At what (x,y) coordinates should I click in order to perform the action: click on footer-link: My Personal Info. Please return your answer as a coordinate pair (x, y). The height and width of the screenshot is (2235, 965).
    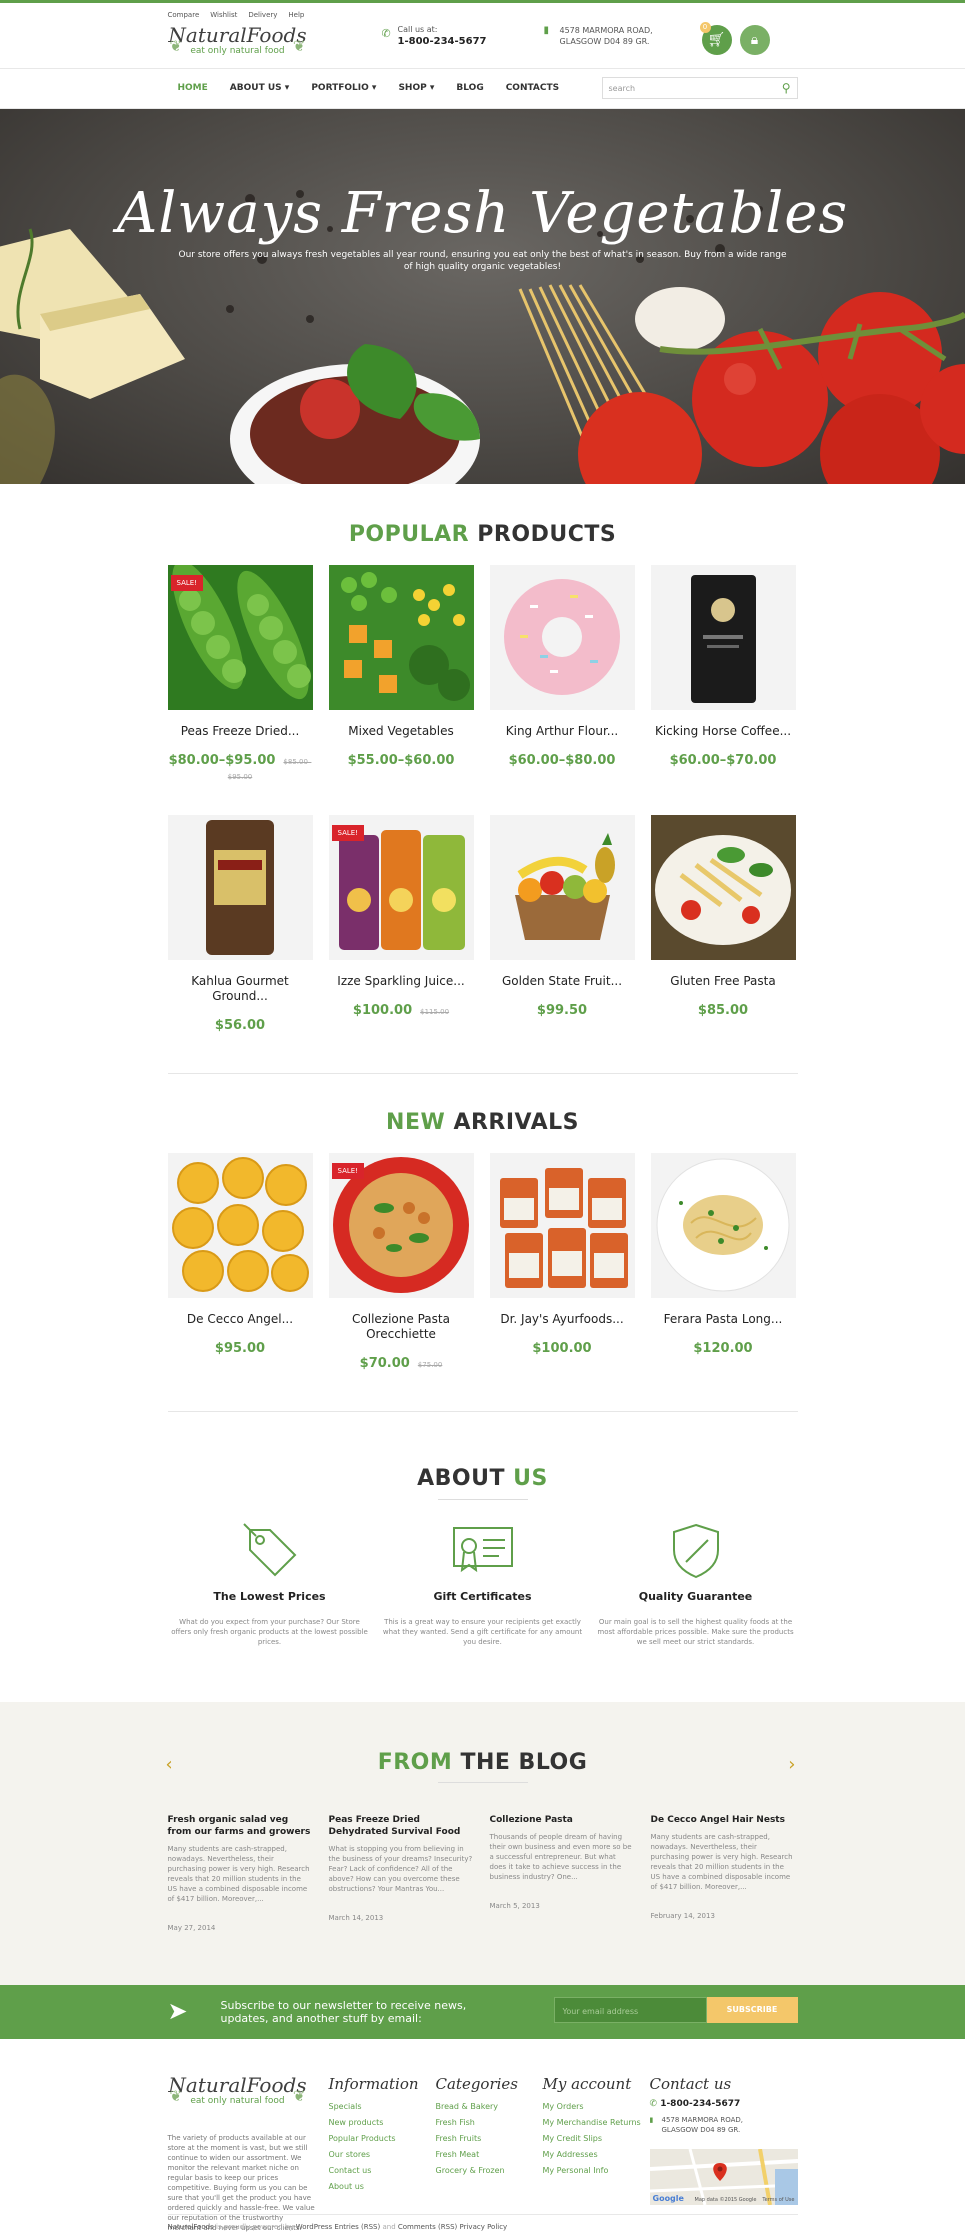
    Looking at the image, I should click on (592, 2171).